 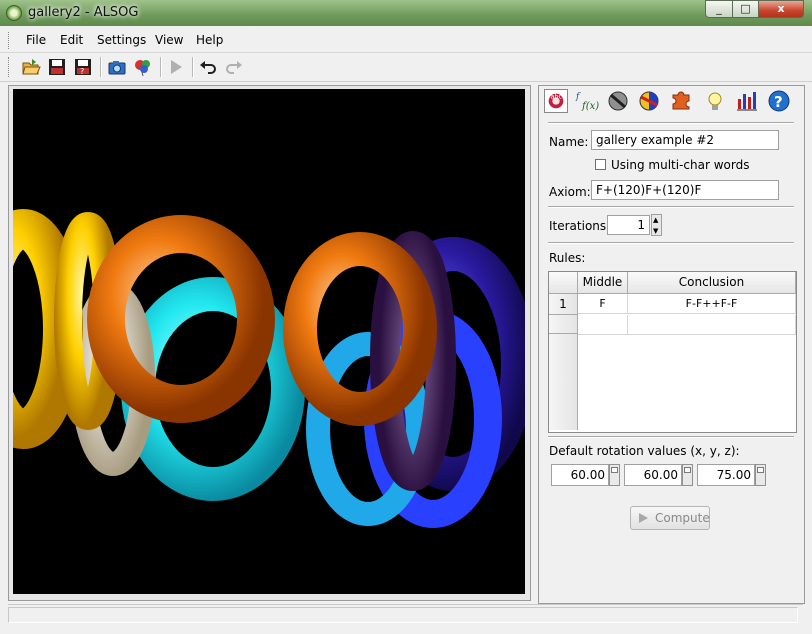 What do you see at coordinates (712, 283) in the screenshot?
I see `column-header-conclusion: Conclusion` at bounding box center [712, 283].